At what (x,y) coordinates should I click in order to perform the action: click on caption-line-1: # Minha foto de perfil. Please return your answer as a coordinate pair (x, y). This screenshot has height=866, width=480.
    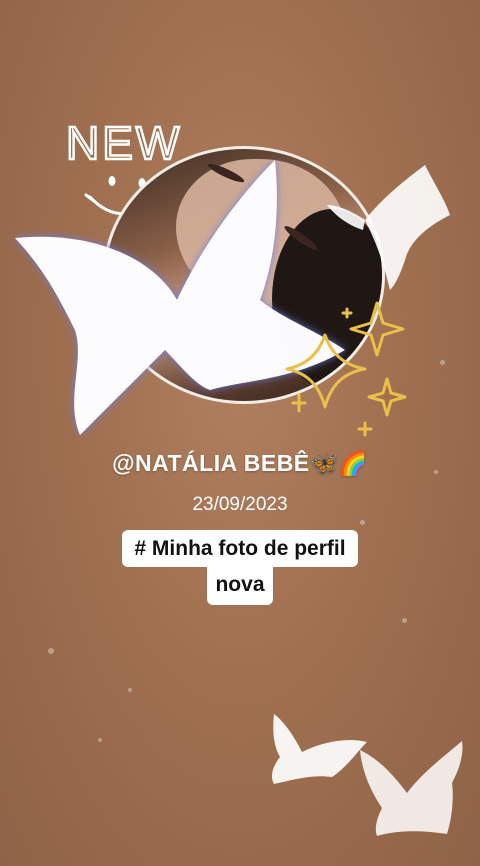
    Looking at the image, I should click on (240, 548).